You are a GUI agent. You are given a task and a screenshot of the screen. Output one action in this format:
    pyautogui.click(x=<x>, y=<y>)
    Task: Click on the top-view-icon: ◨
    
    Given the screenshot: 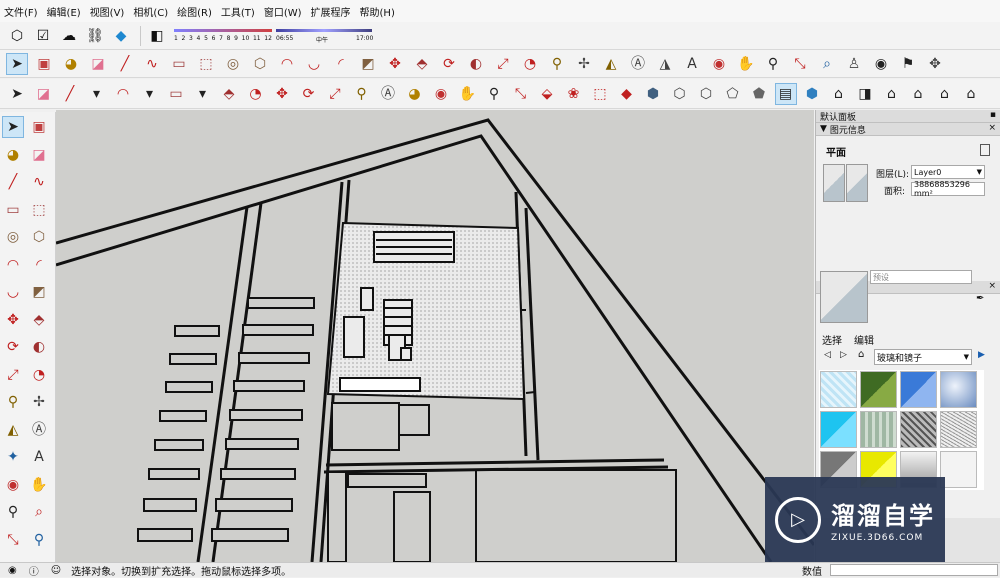 What is the action you would take?
    pyautogui.click(x=865, y=94)
    